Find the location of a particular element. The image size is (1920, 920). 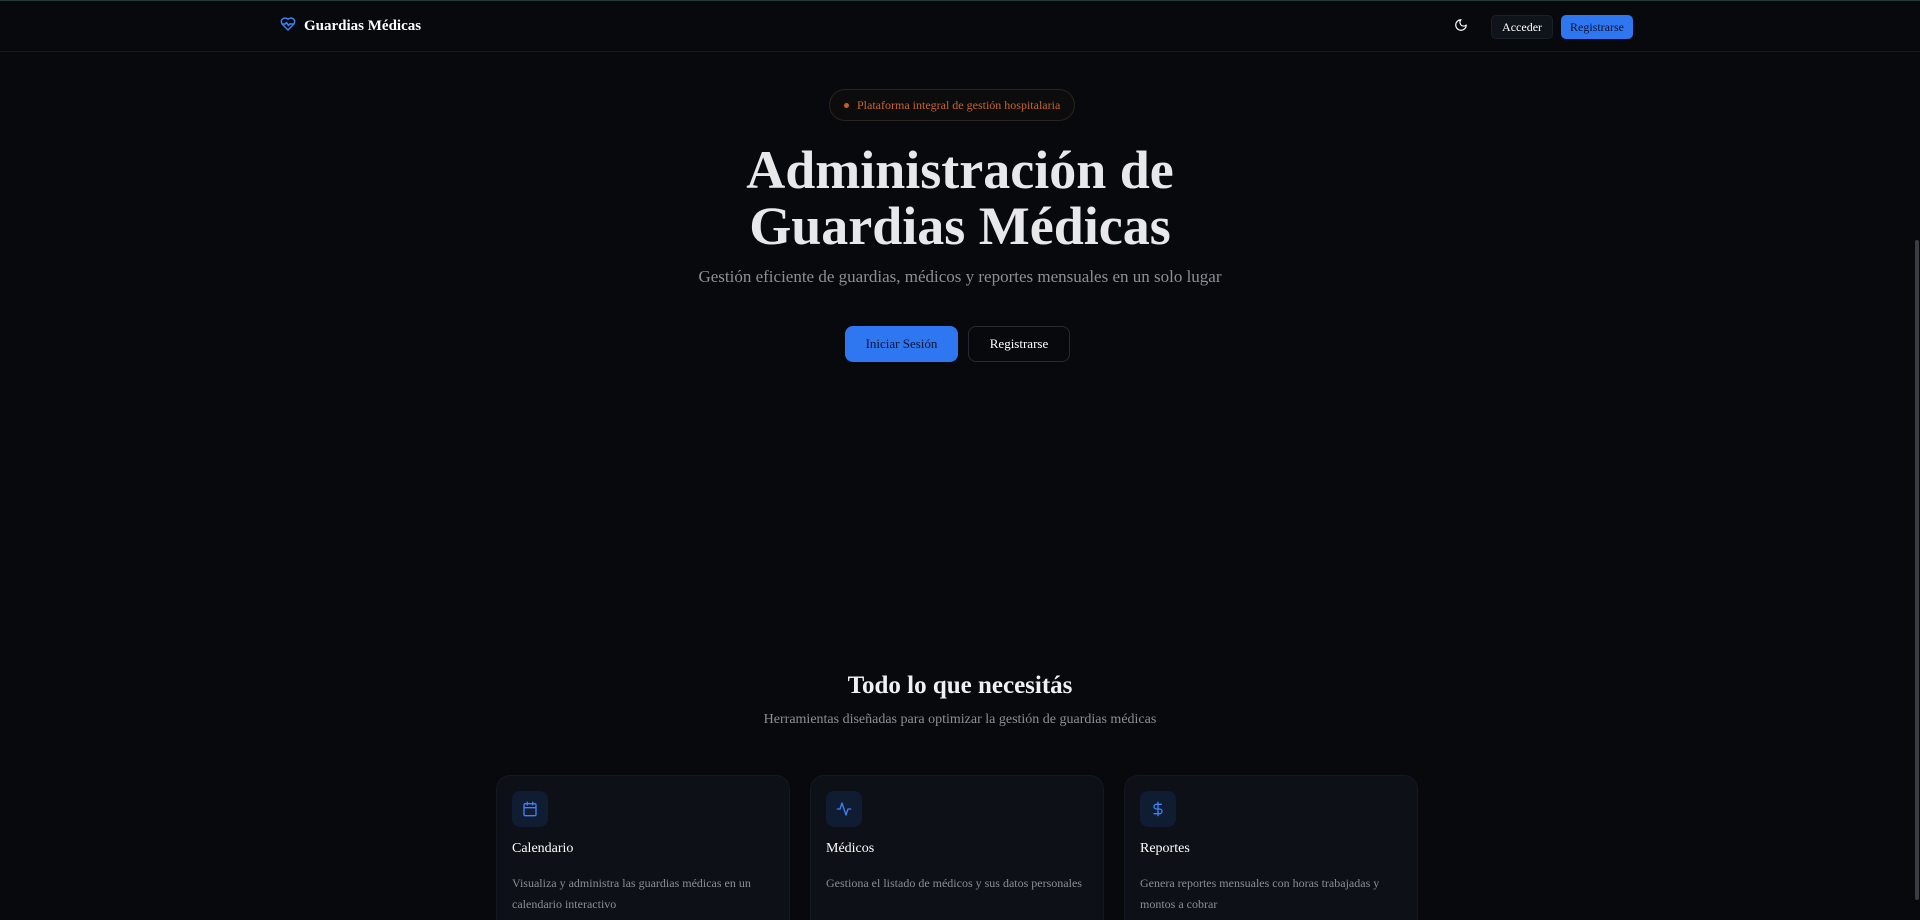

register-nav-button: Registrarse is located at coordinates (1597, 27).